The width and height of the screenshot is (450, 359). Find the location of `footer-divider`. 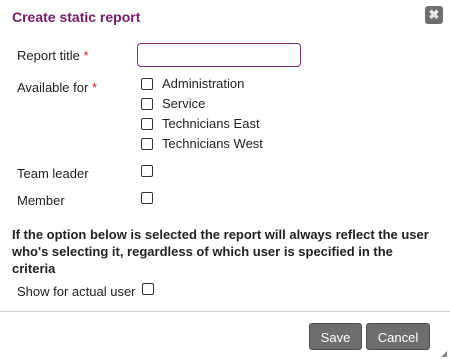

footer-divider is located at coordinates (225, 311).